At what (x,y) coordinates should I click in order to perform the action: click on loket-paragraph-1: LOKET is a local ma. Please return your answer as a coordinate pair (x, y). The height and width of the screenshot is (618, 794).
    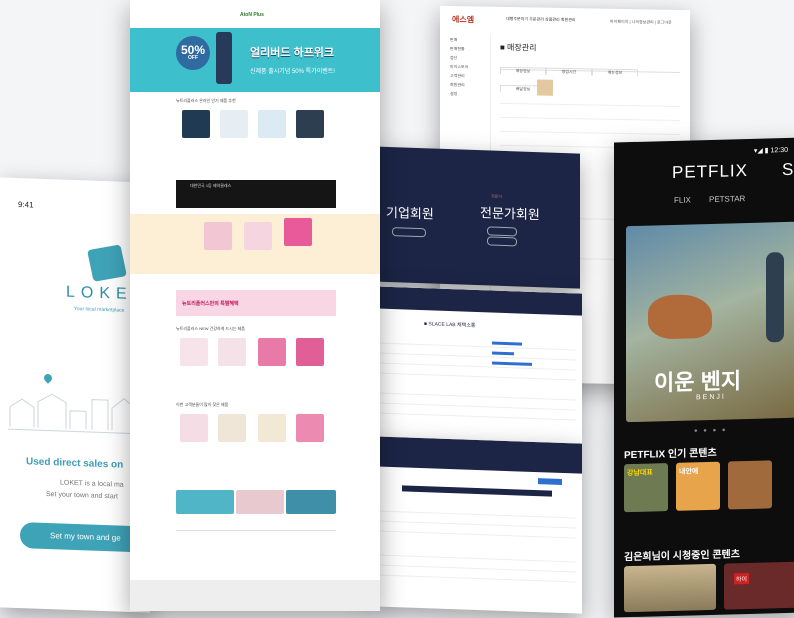
    Looking at the image, I should click on (92, 484).